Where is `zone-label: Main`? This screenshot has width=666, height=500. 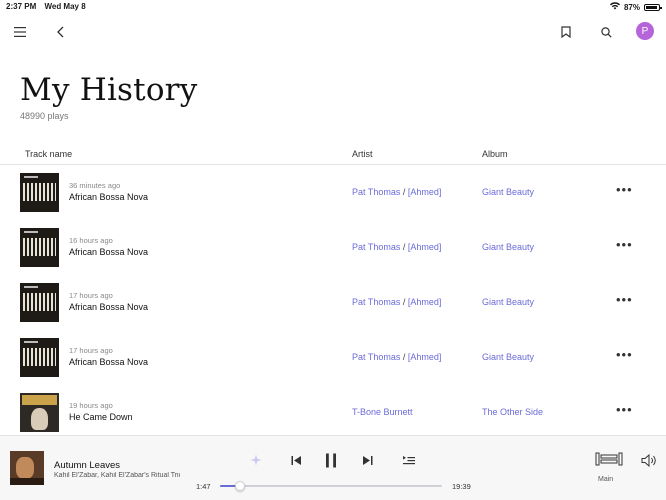 zone-label: Main is located at coordinates (606, 479).